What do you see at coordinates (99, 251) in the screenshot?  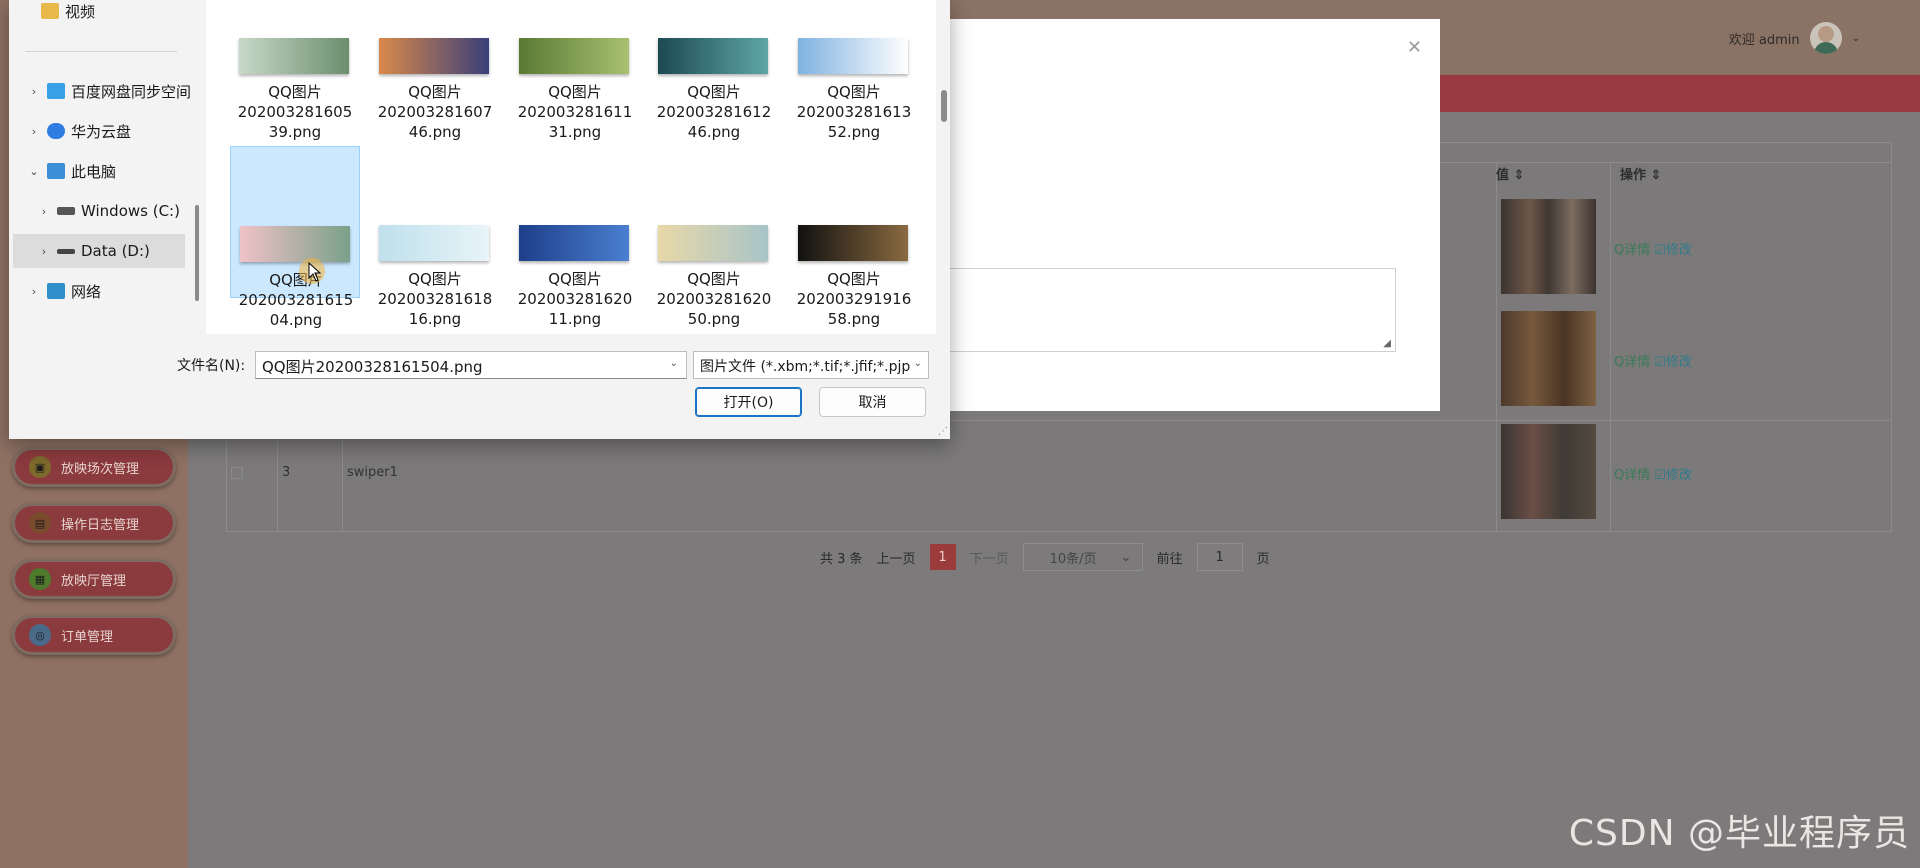 I see `nav-item-drive-d: › Data (D:)` at bounding box center [99, 251].